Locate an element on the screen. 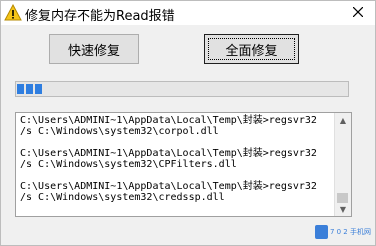 The image size is (376, 246). window-title: 修复内存不能为Read报错 is located at coordinates (100, 16).